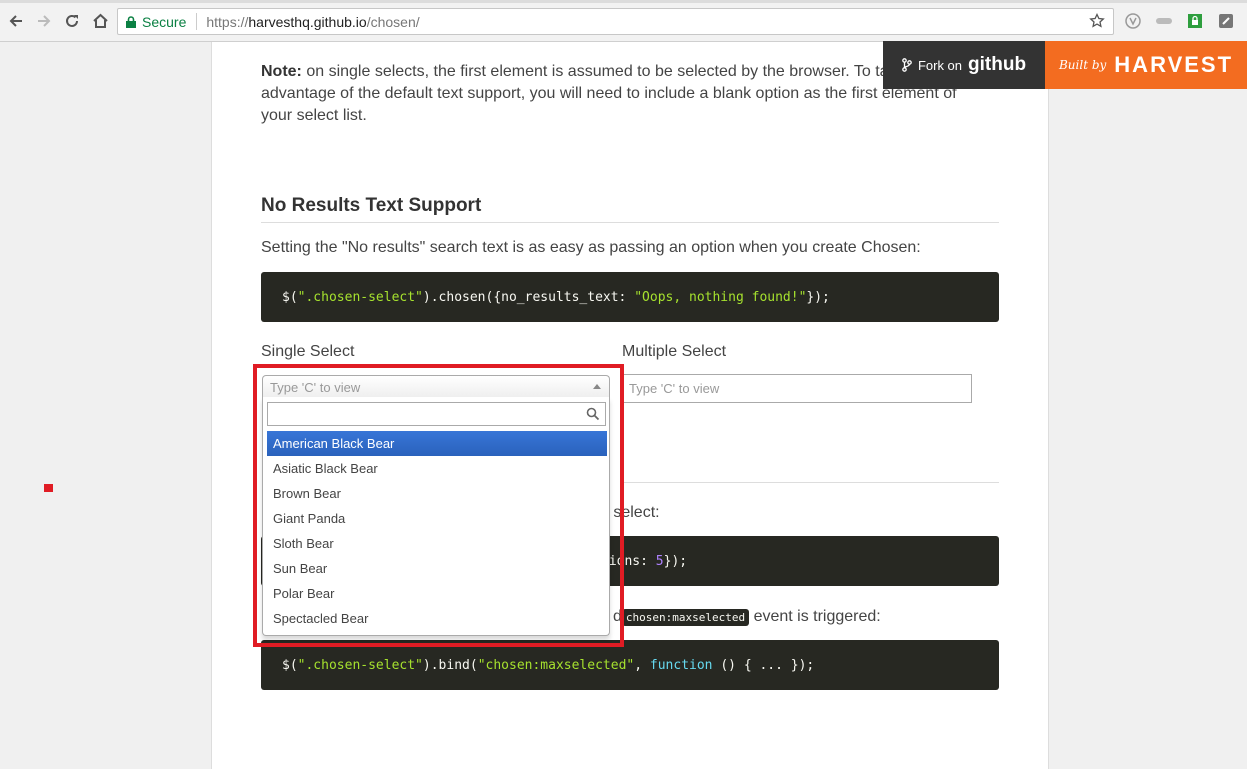  I want to click on lock-icon, so click(131, 21).